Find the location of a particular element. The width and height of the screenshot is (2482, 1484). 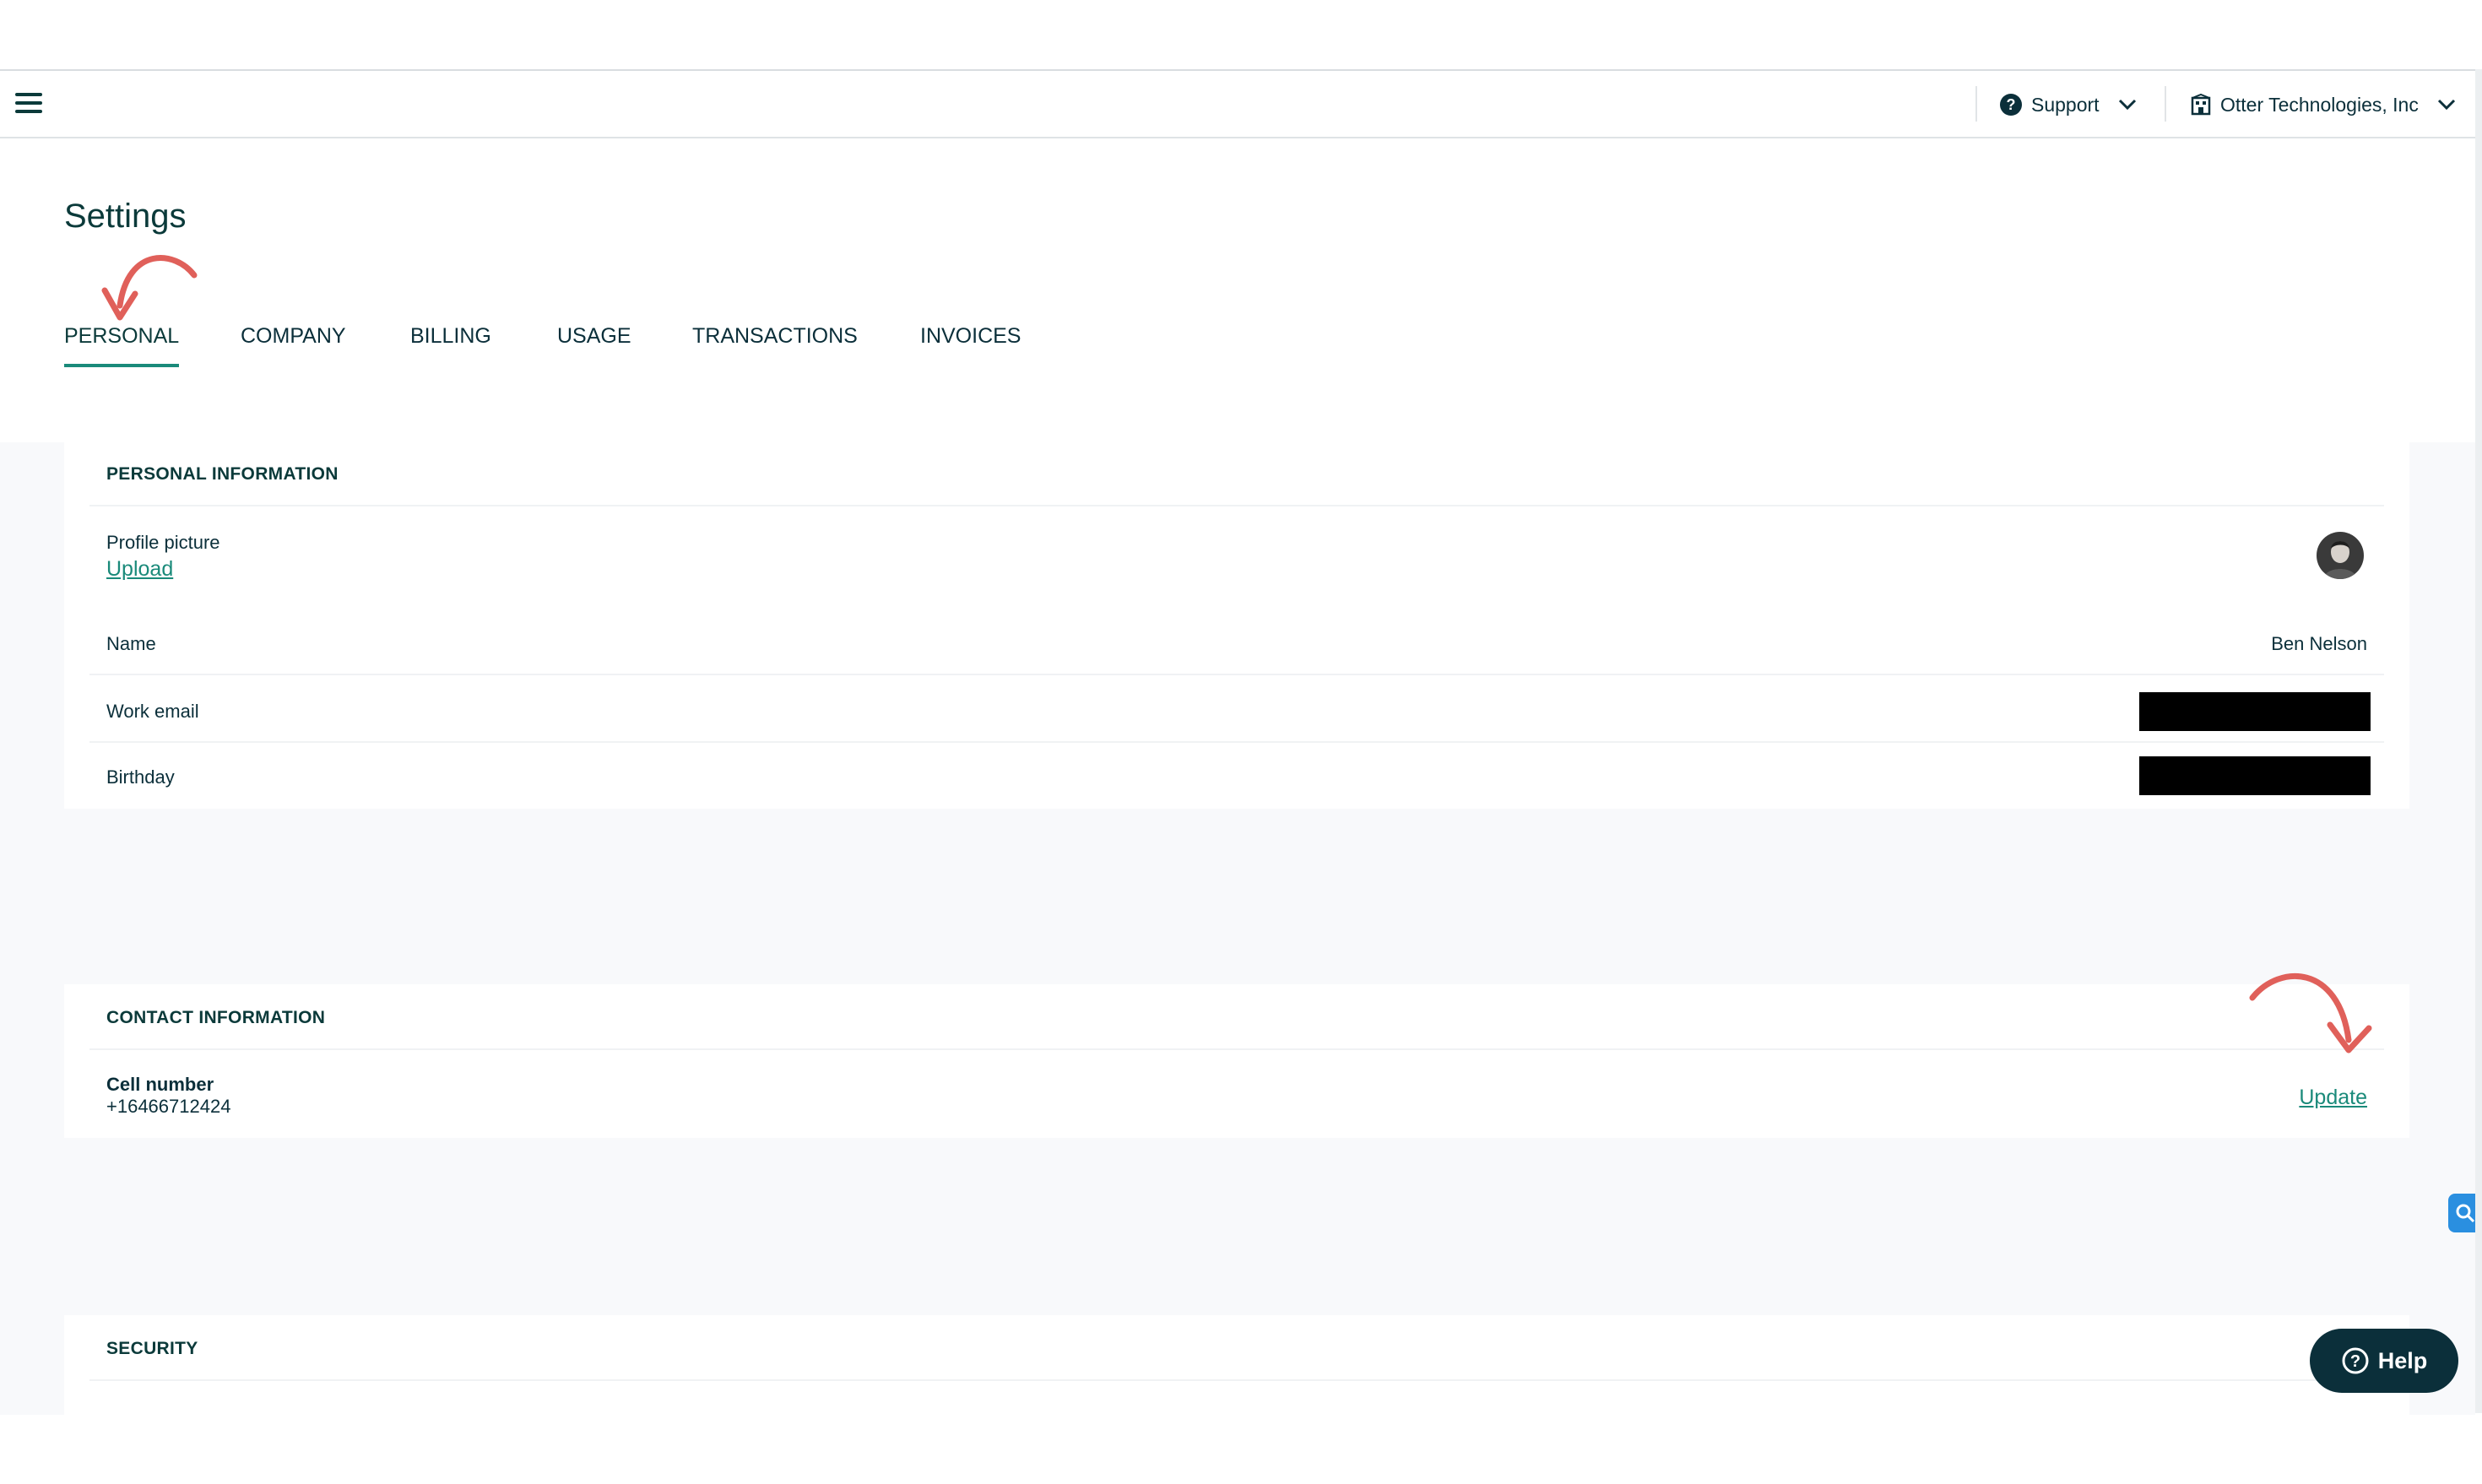

building-icon is located at coordinates (2201, 105).